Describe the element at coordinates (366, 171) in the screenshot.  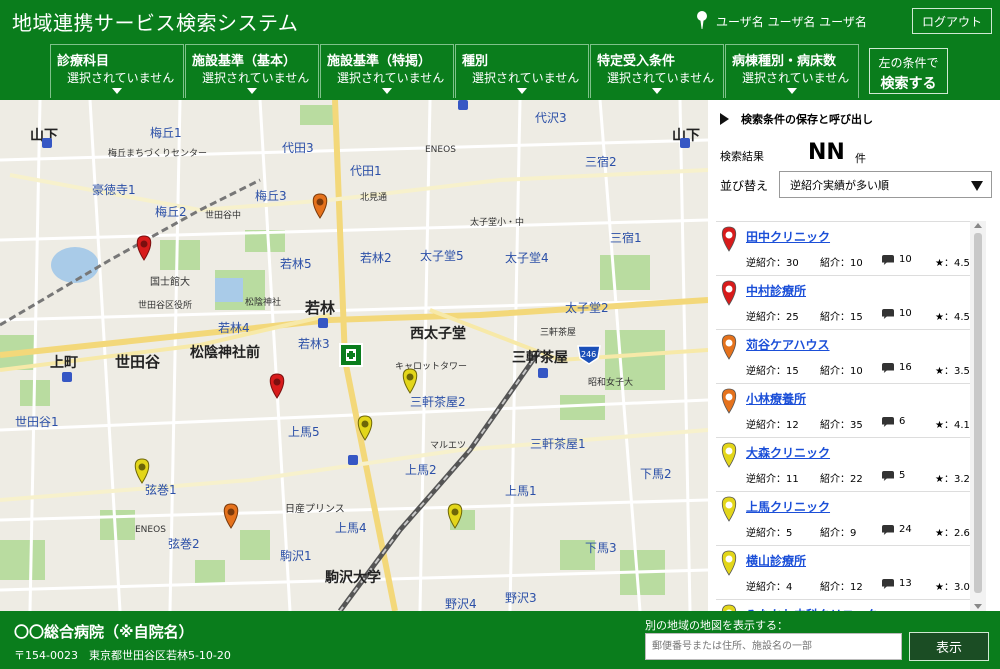
I see `map-label: 代田1` at that location.